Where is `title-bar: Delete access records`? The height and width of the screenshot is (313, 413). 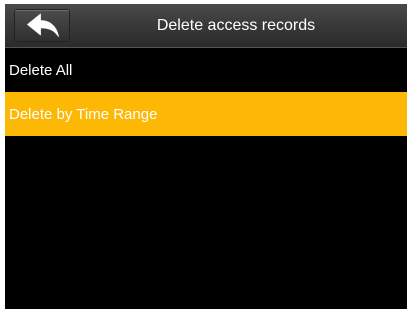 title-bar: Delete access records is located at coordinates (206, 26).